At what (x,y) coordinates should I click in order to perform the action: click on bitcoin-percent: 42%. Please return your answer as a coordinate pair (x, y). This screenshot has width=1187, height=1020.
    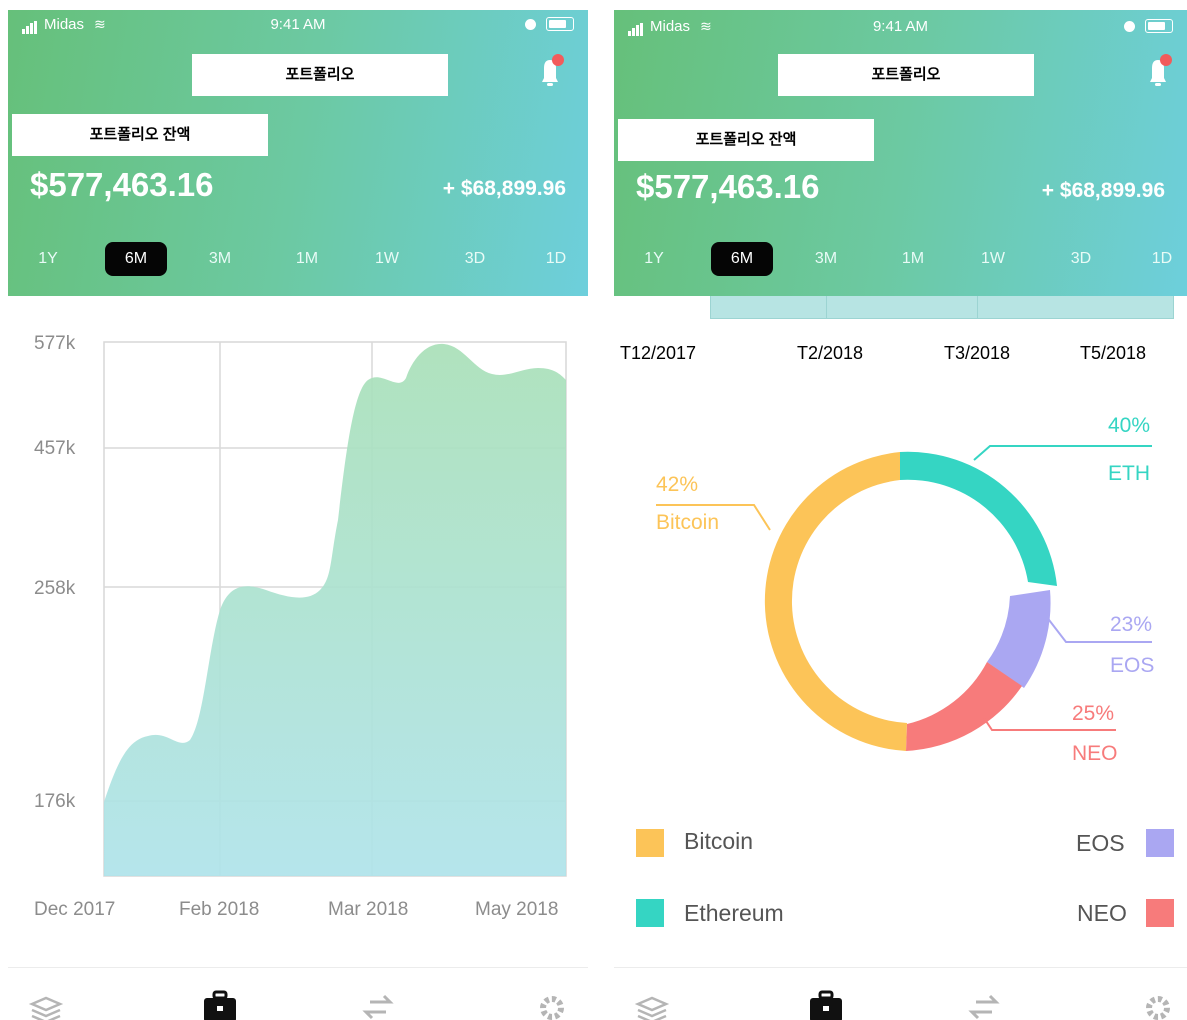
    Looking at the image, I should click on (677, 484).